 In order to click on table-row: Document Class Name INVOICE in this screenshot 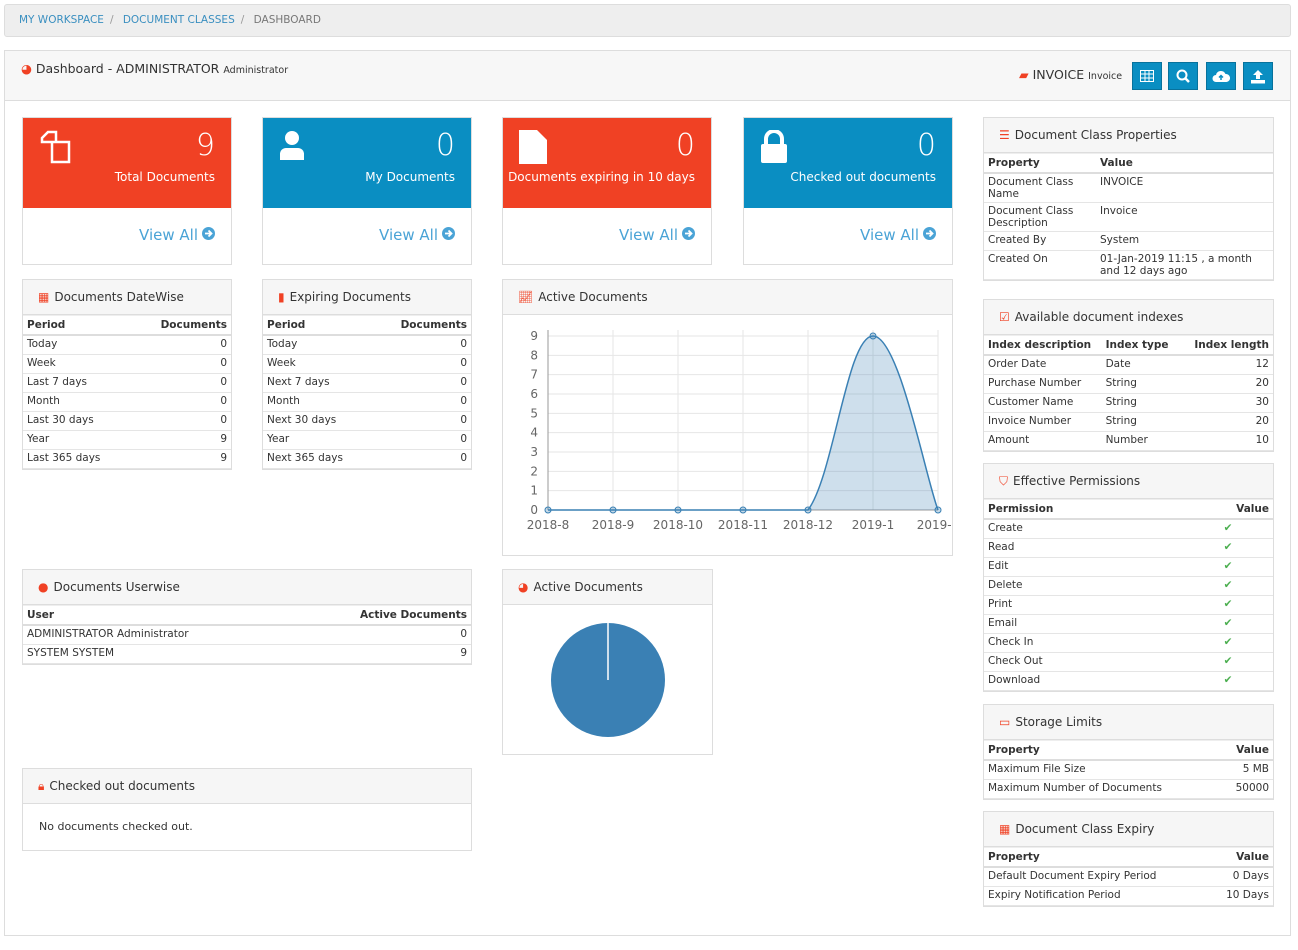, I will do `click(1128, 188)`.